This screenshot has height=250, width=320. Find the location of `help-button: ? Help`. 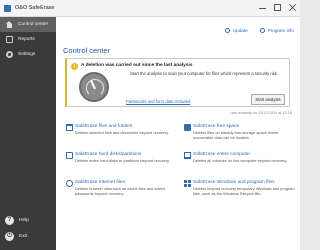

help-button: ? Help is located at coordinates (28, 220).